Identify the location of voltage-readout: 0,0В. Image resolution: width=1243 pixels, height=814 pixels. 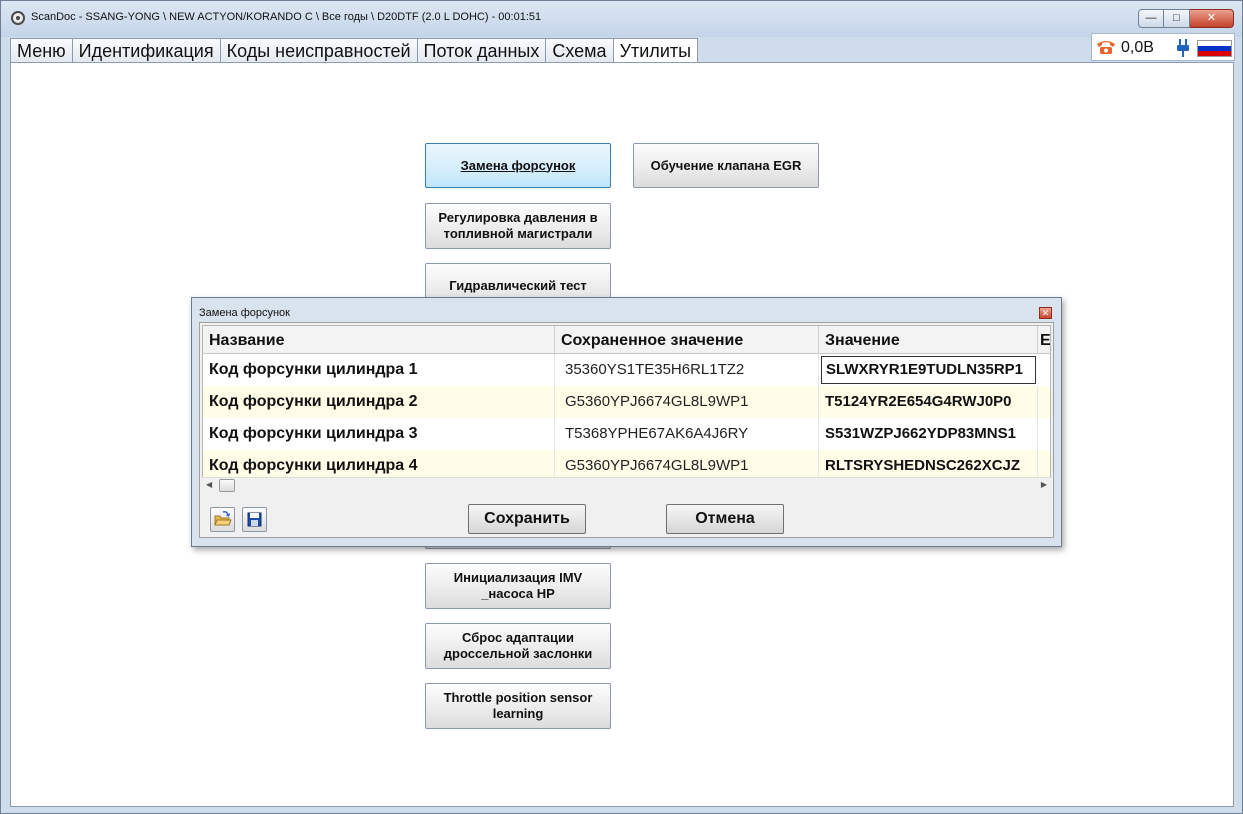
(1137, 47).